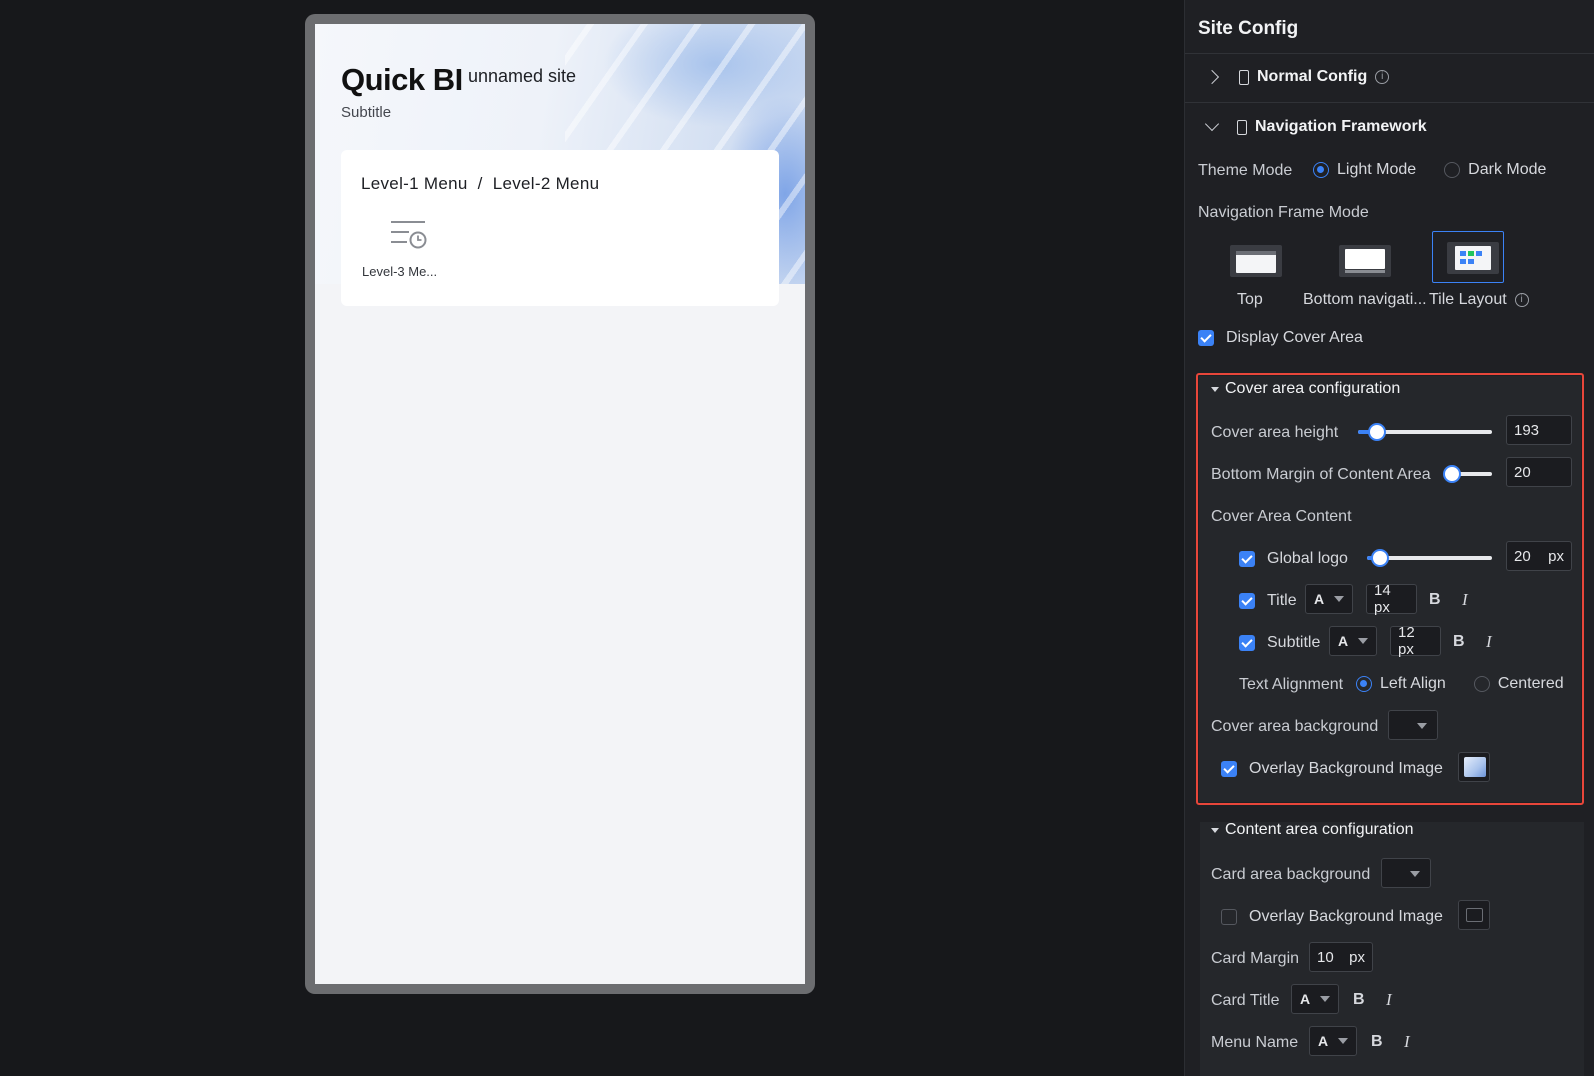 The image size is (1594, 1076). Describe the element at coordinates (1413, 725) in the screenshot. I see `cover-background-color-select` at that location.